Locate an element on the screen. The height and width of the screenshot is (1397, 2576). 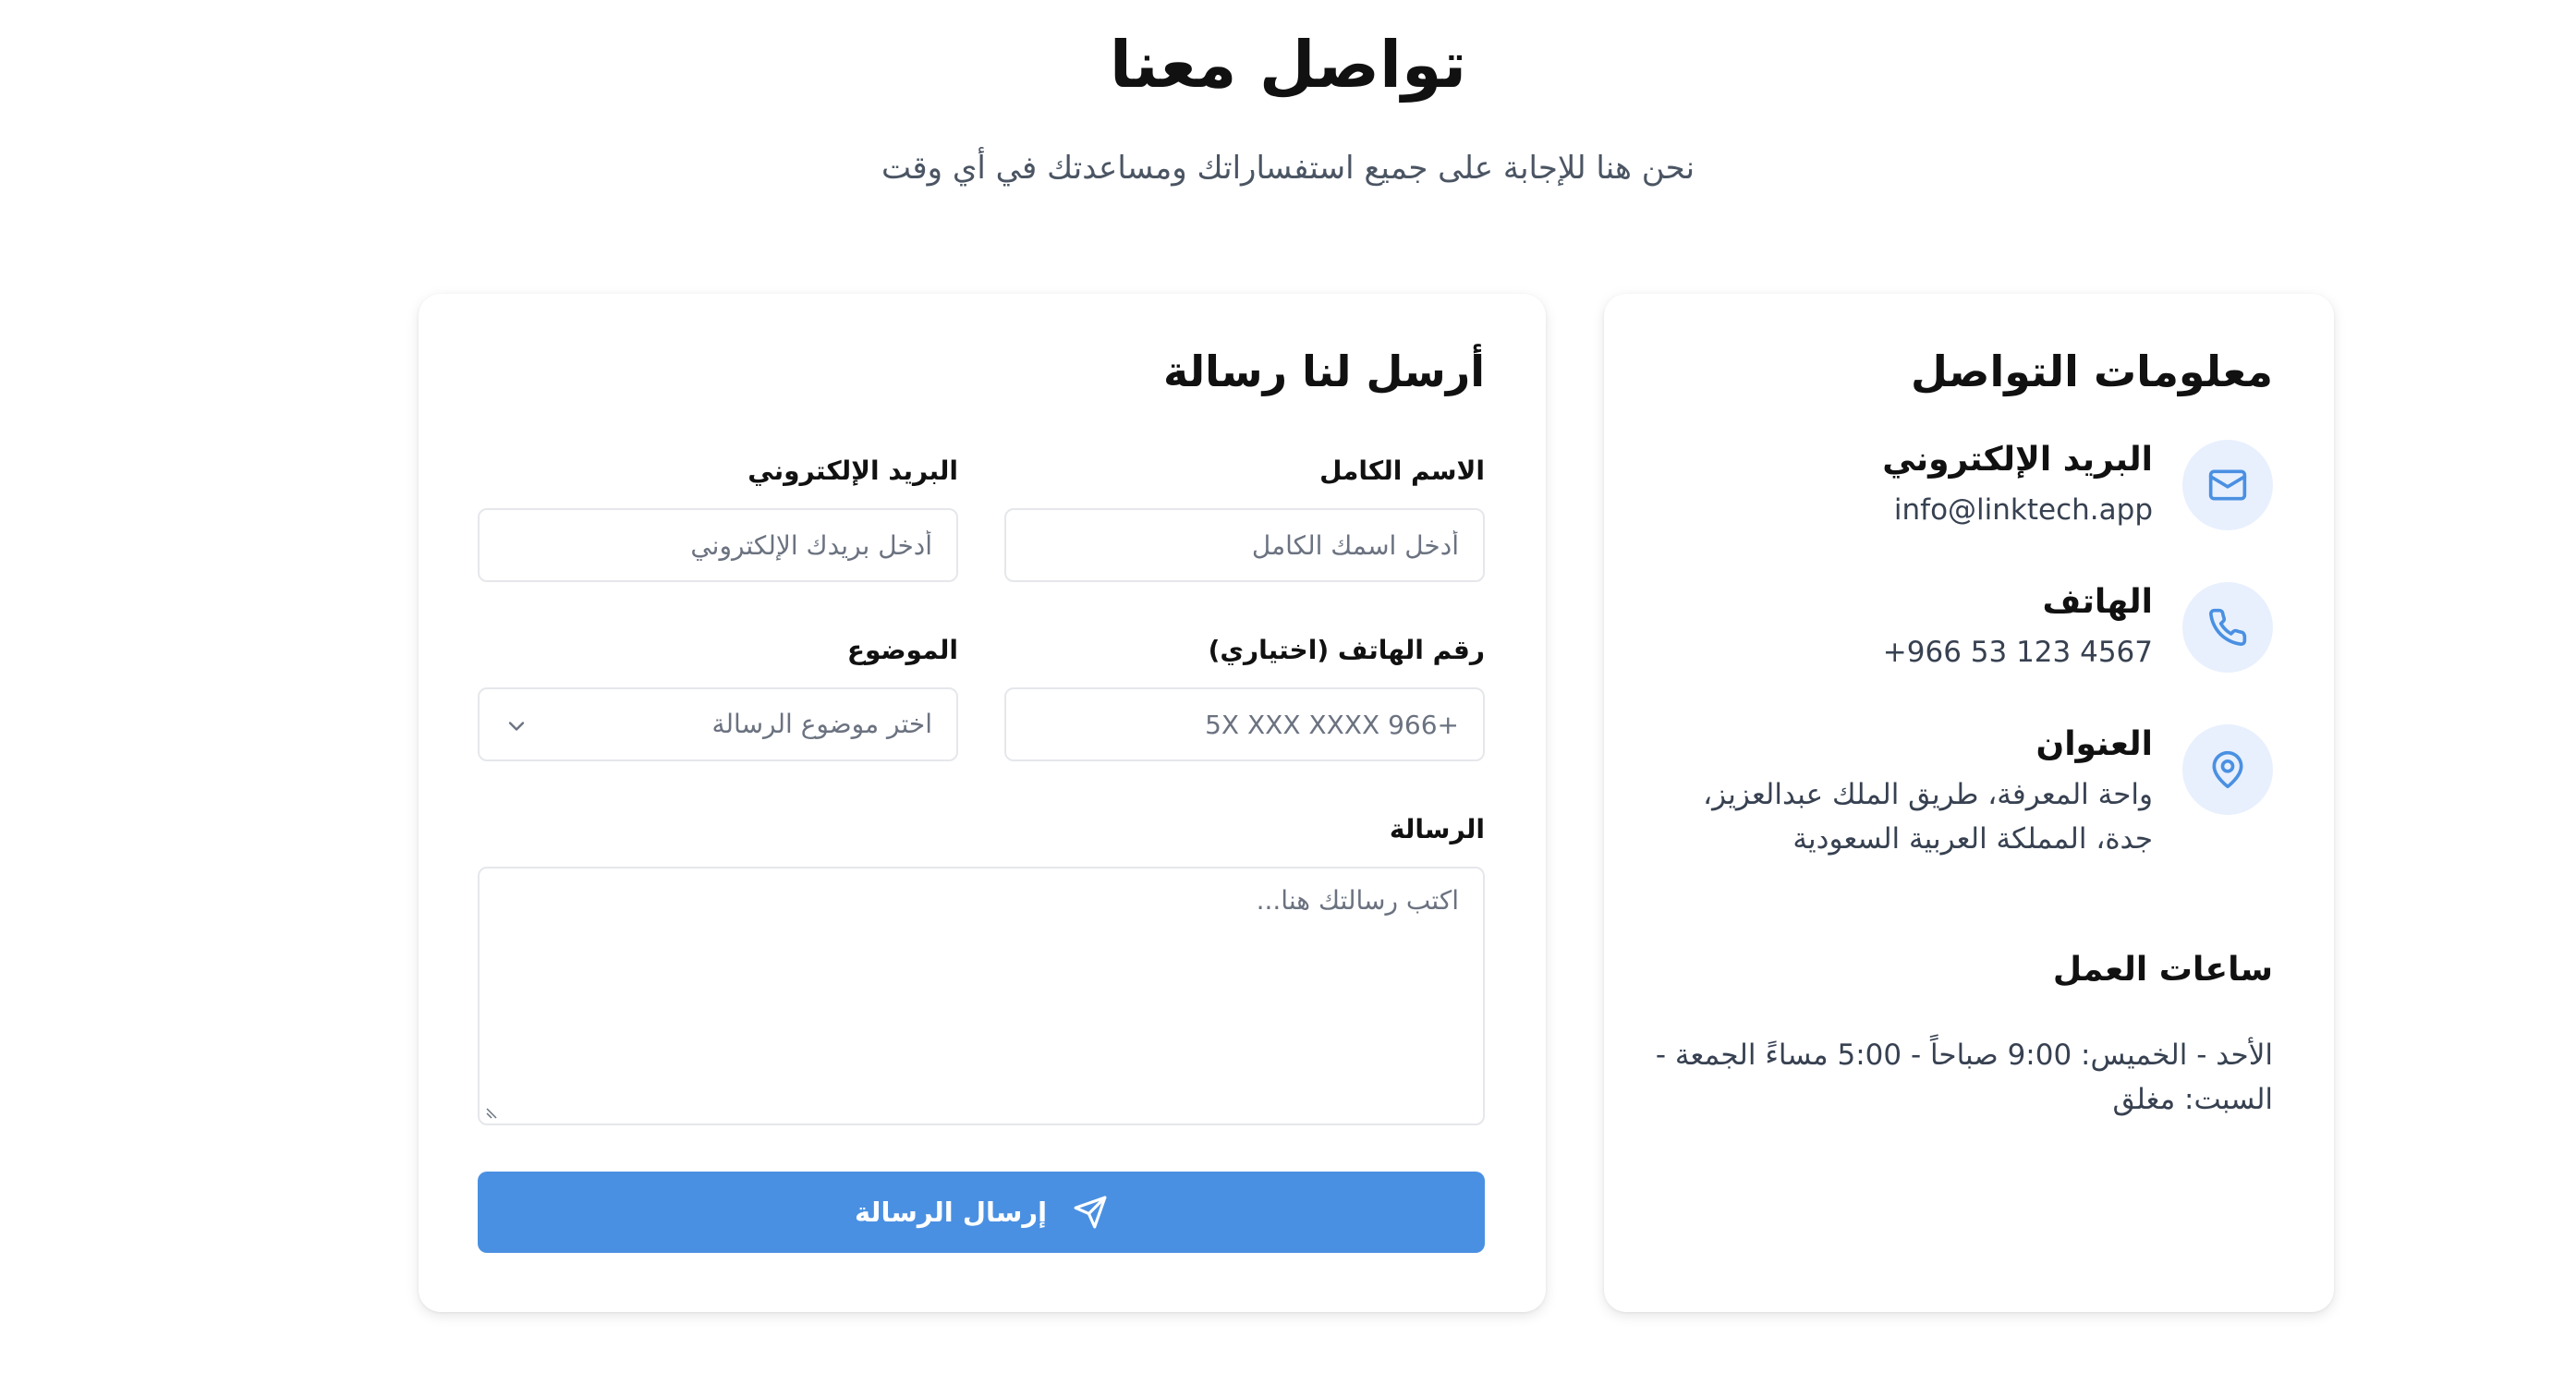
full-name-label: الاسم الكامل is located at coordinates (1402, 471).